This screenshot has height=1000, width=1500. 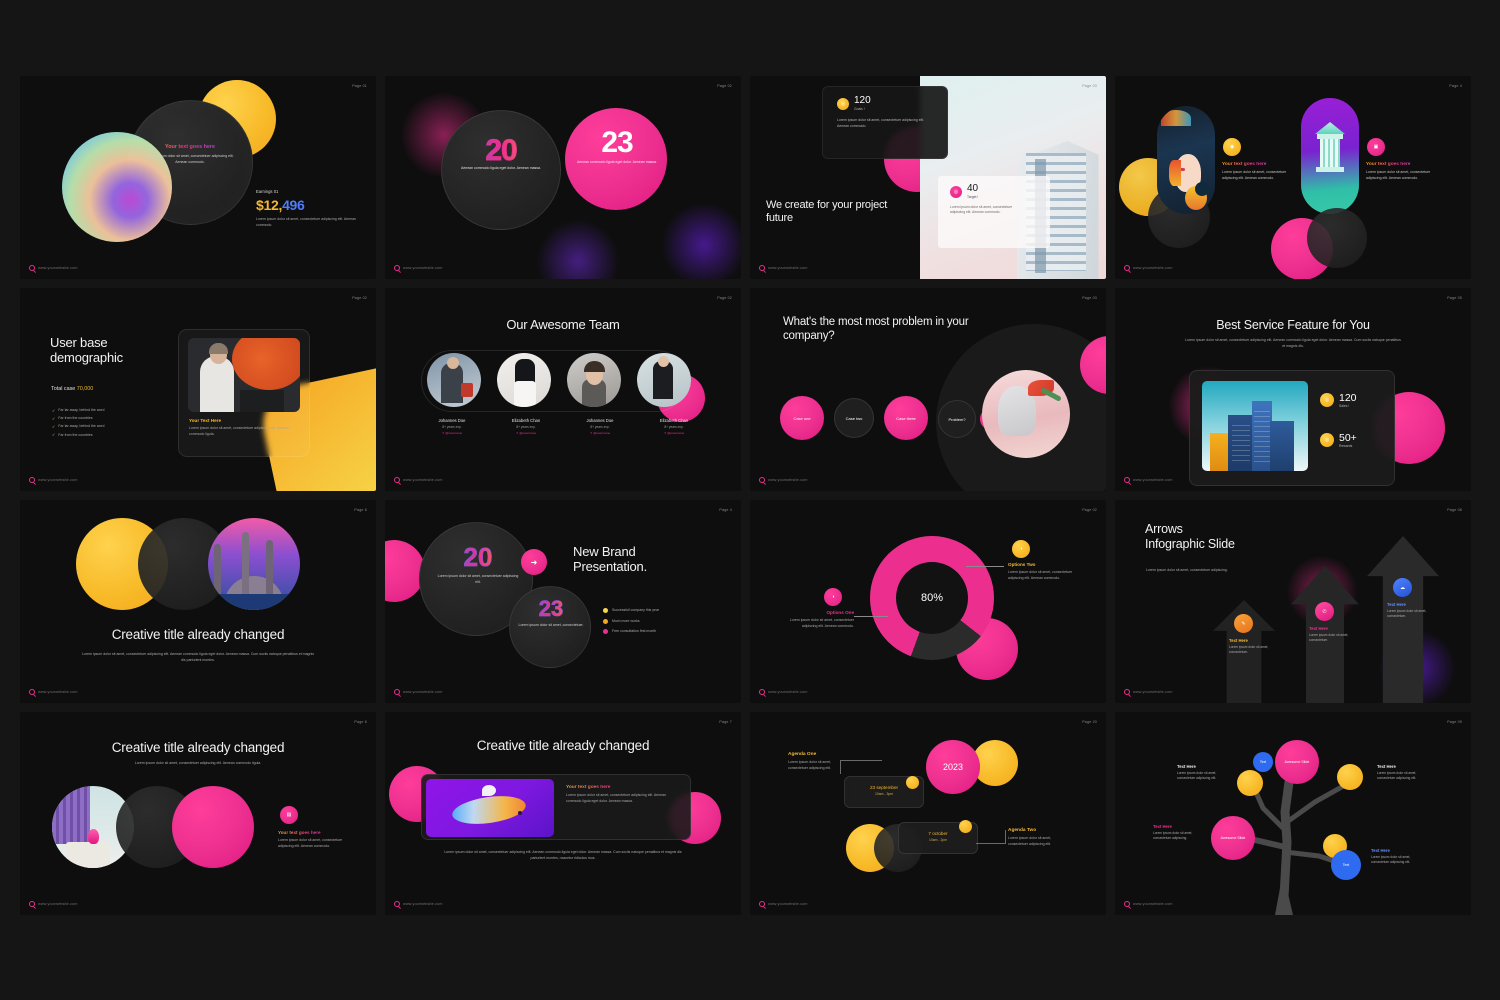 I want to click on slide2-number-right: 23, so click(x=617, y=142).